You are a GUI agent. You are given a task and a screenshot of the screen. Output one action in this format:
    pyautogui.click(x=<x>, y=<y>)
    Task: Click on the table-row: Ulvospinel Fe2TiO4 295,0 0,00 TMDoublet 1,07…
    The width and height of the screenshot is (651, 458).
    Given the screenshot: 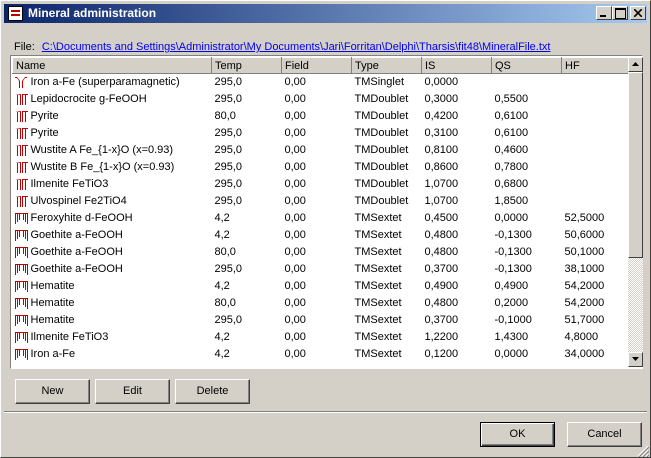 What is the action you would take?
    pyautogui.click(x=321, y=201)
    